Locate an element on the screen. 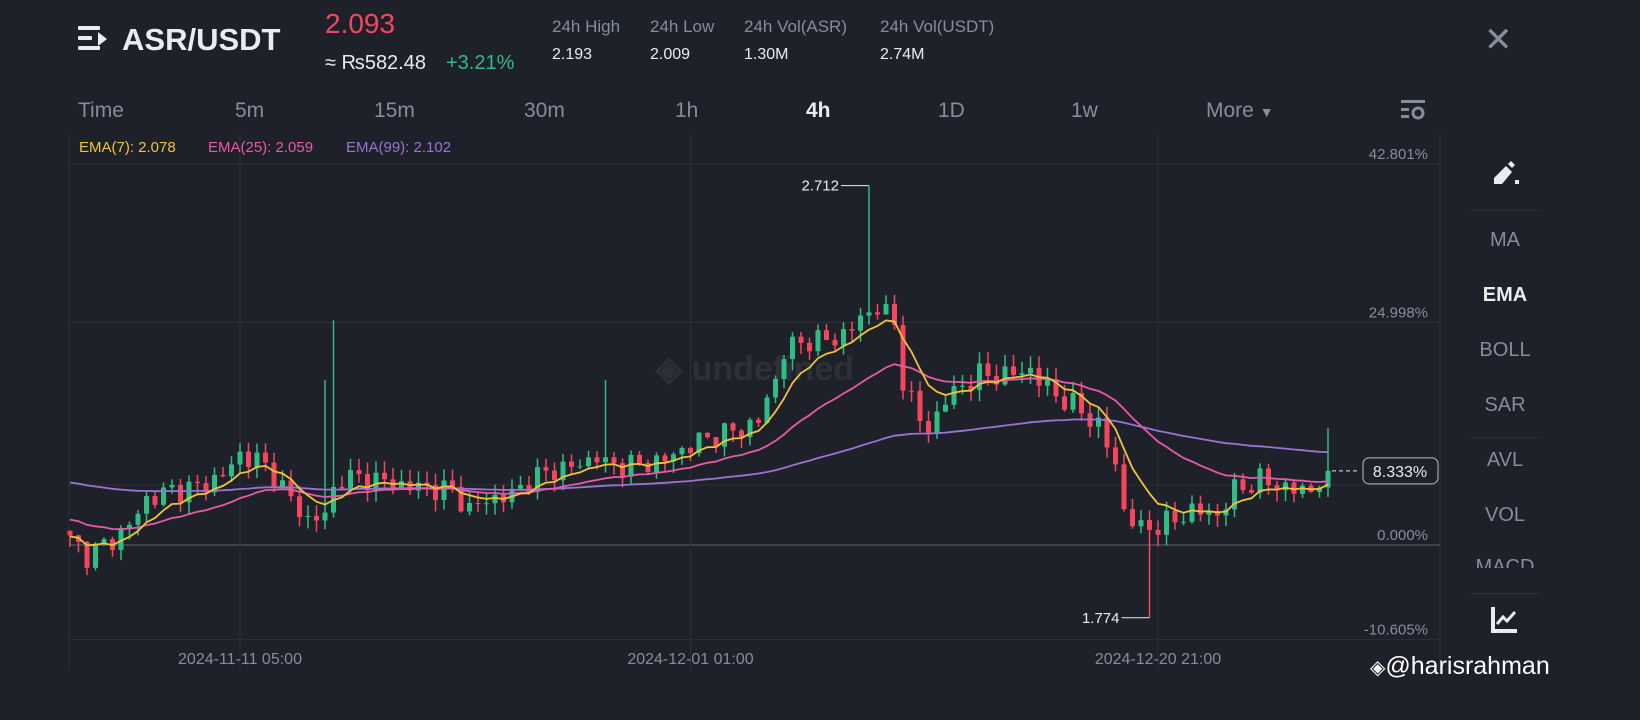 Image resolution: width=1640 pixels, height=720 pixels. stat-value: 2.009 is located at coordinates (670, 54).